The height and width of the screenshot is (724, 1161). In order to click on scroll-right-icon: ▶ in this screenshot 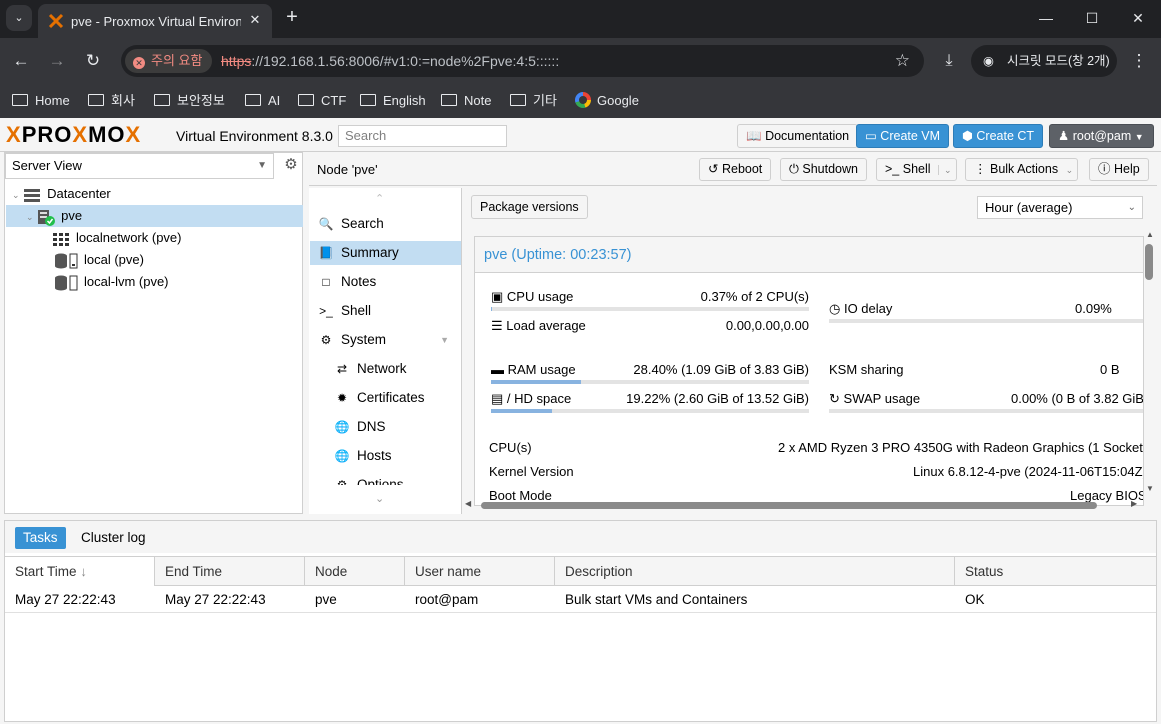, I will do `click(1134, 503)`.